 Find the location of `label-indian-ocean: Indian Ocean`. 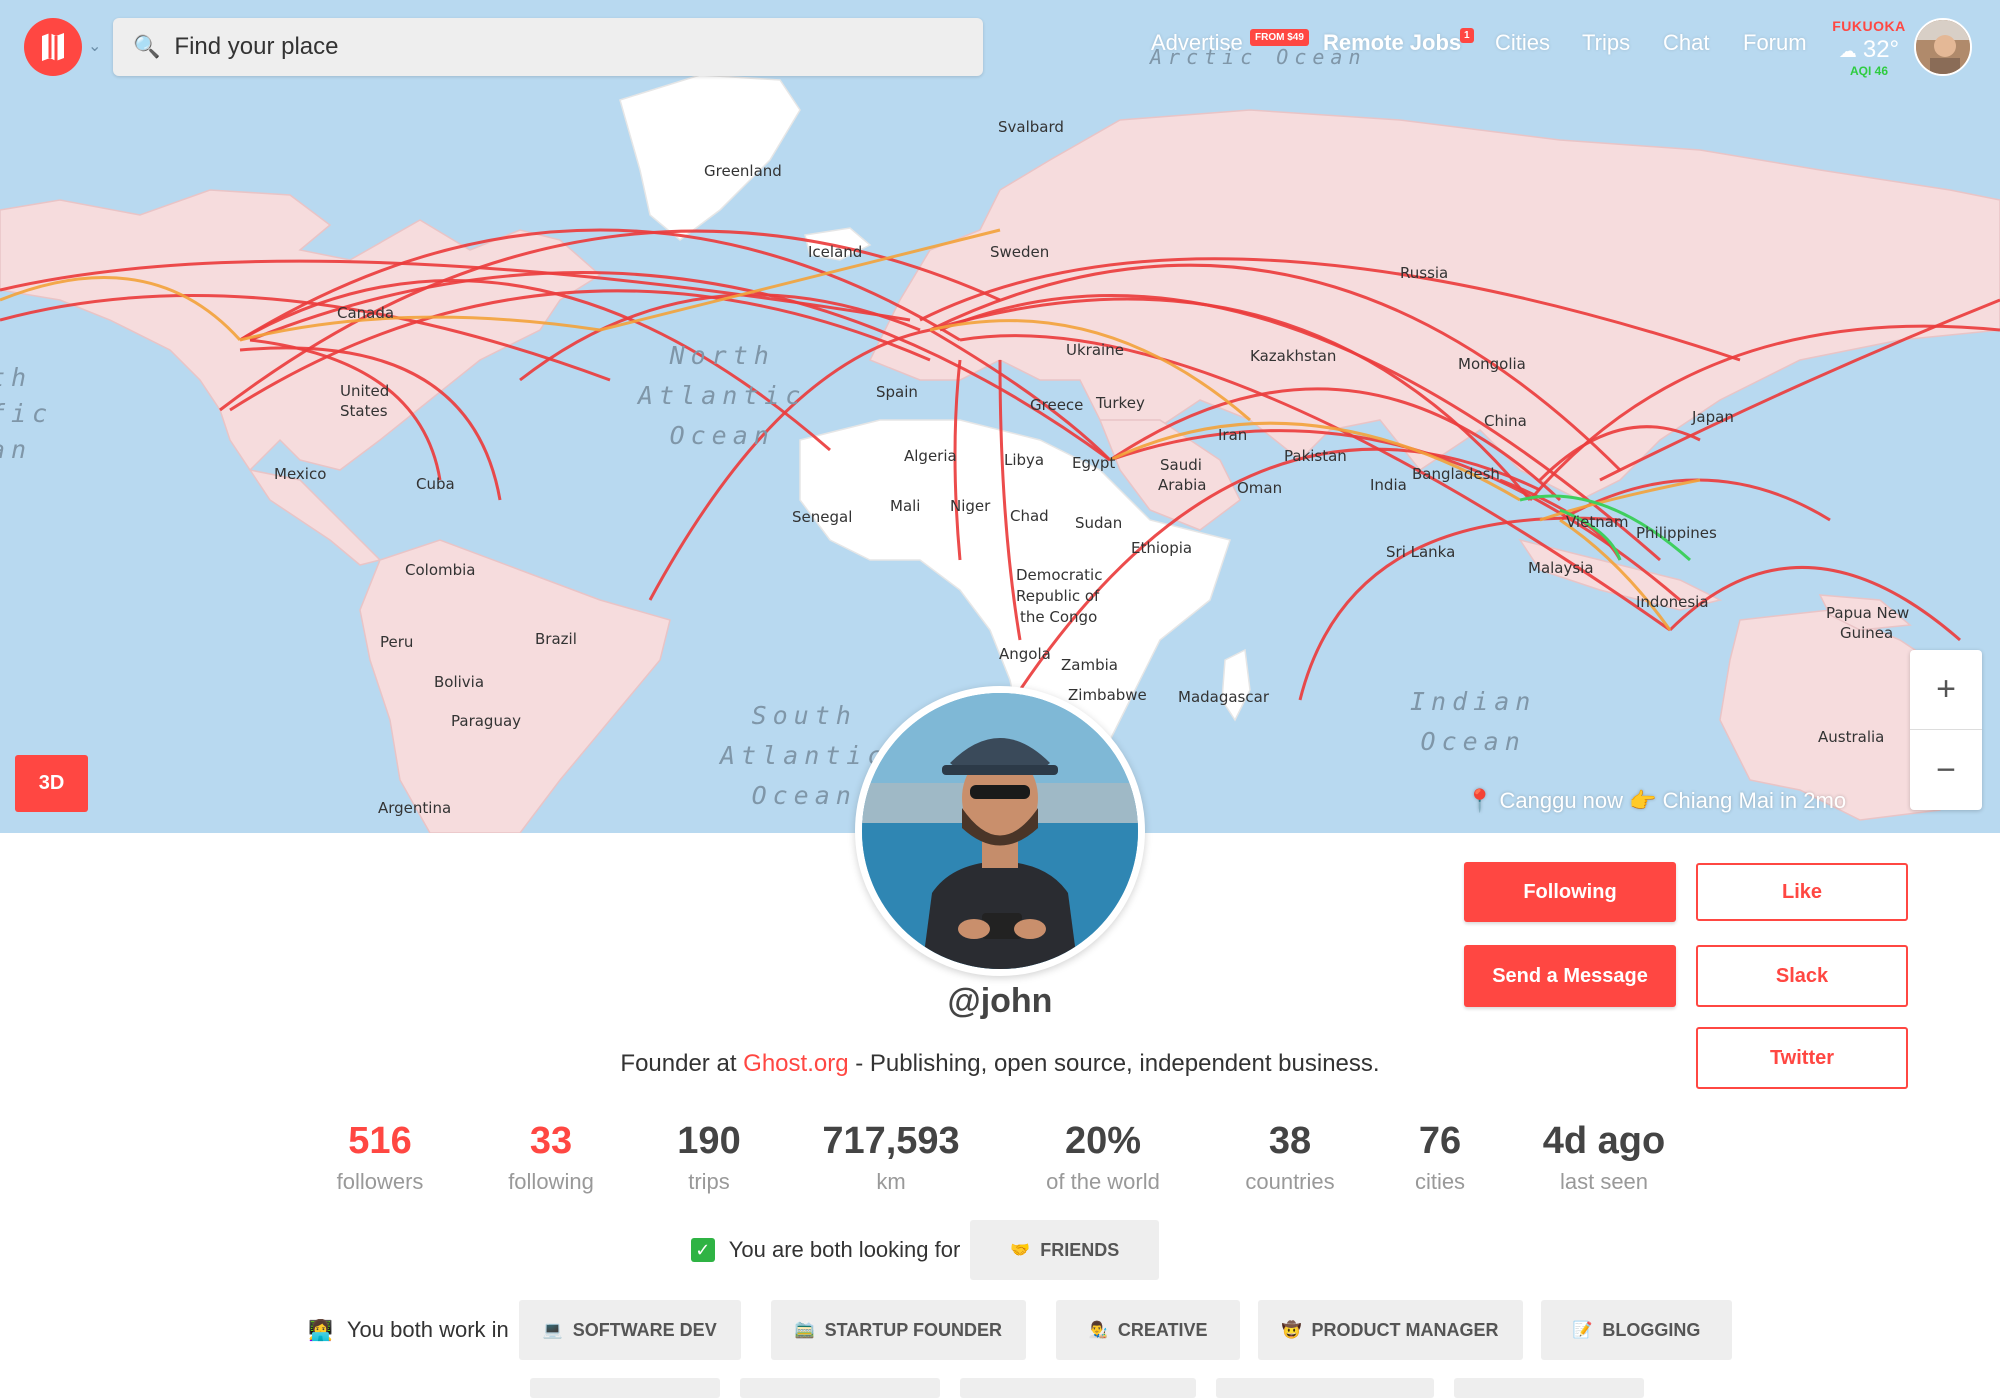

label-indian-ocean: Indian Ocean is located at coordinates (1473, 721).